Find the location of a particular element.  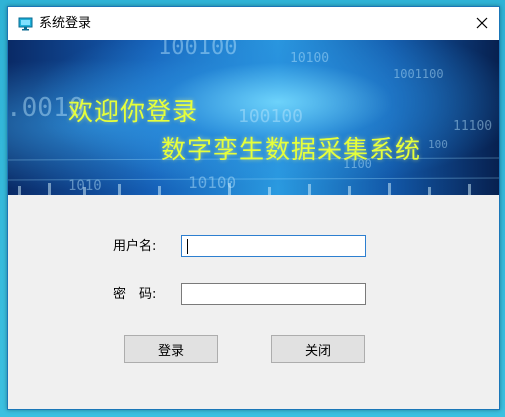

close-icon is located at coordinates (482, 23).